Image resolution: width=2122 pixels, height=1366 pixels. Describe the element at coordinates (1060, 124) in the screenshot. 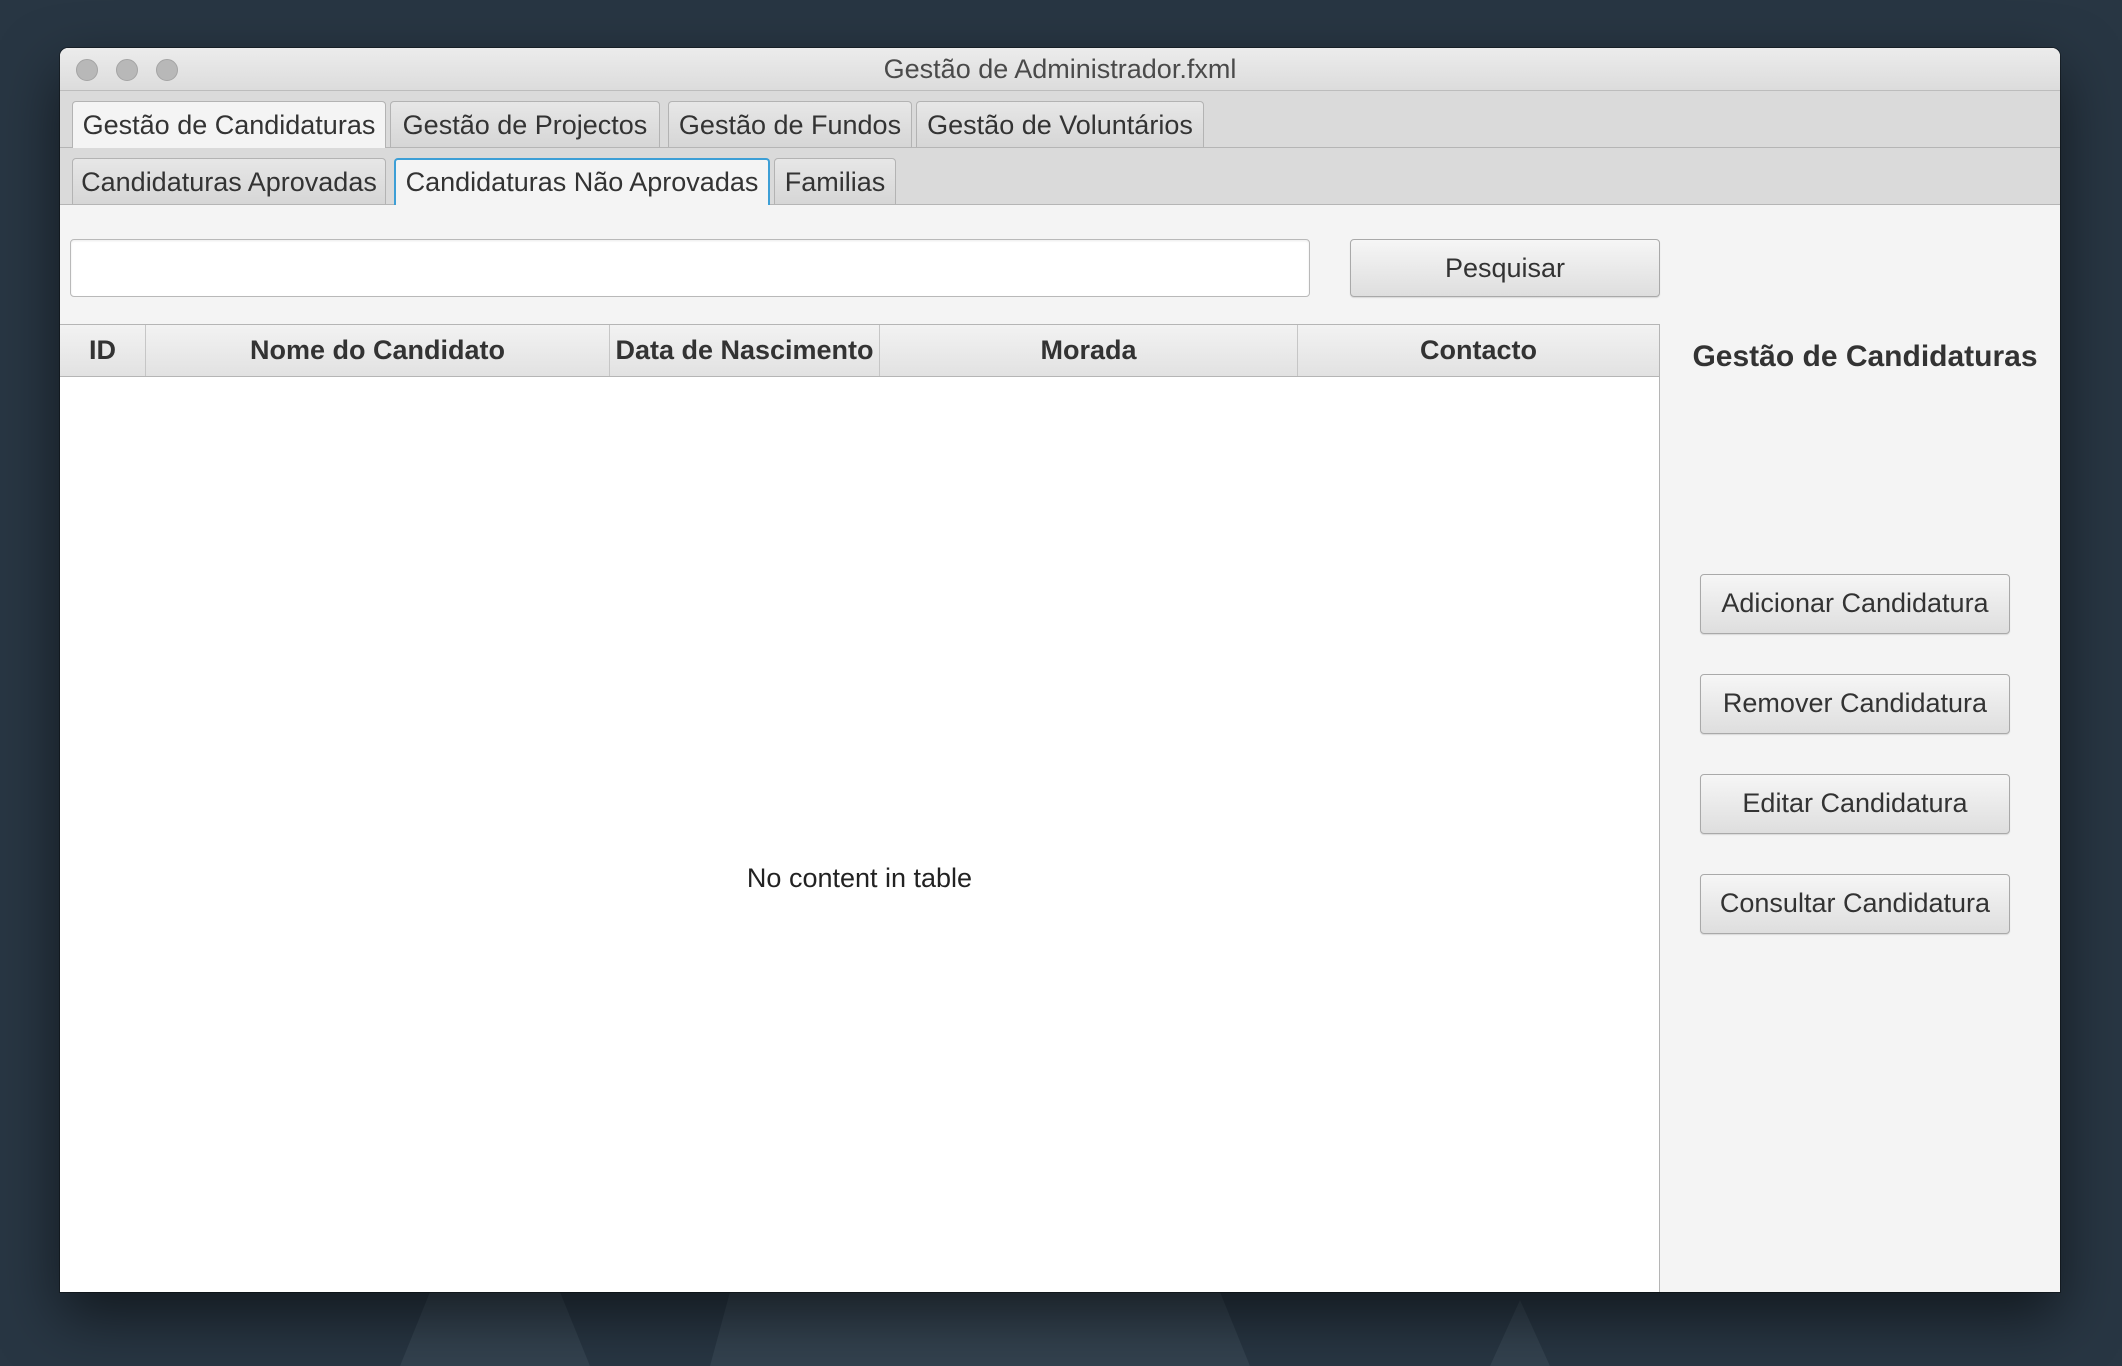

I see `tab-gestao-de-voluntarios: Gestão de Voluntários` at that location.